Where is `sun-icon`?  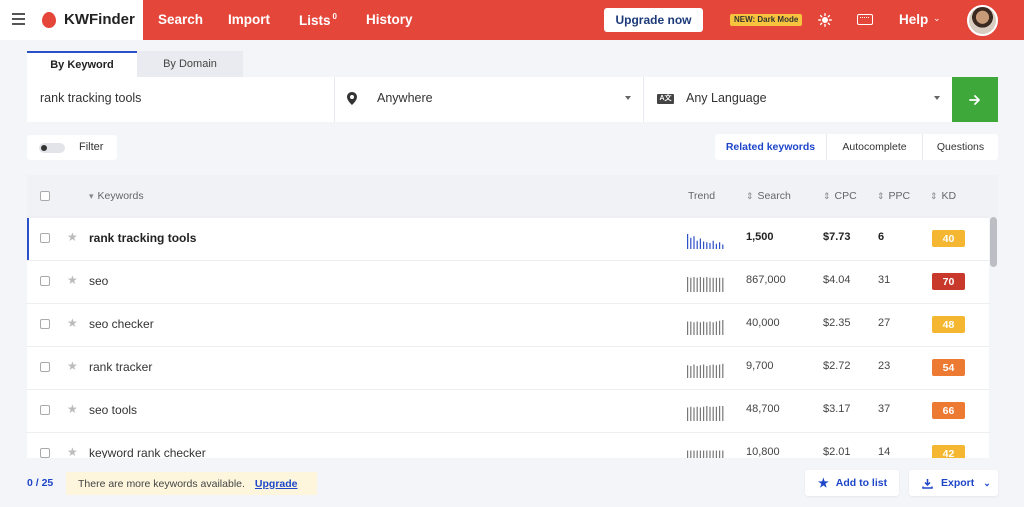 sun-icon is located at coordinates (825, 20).